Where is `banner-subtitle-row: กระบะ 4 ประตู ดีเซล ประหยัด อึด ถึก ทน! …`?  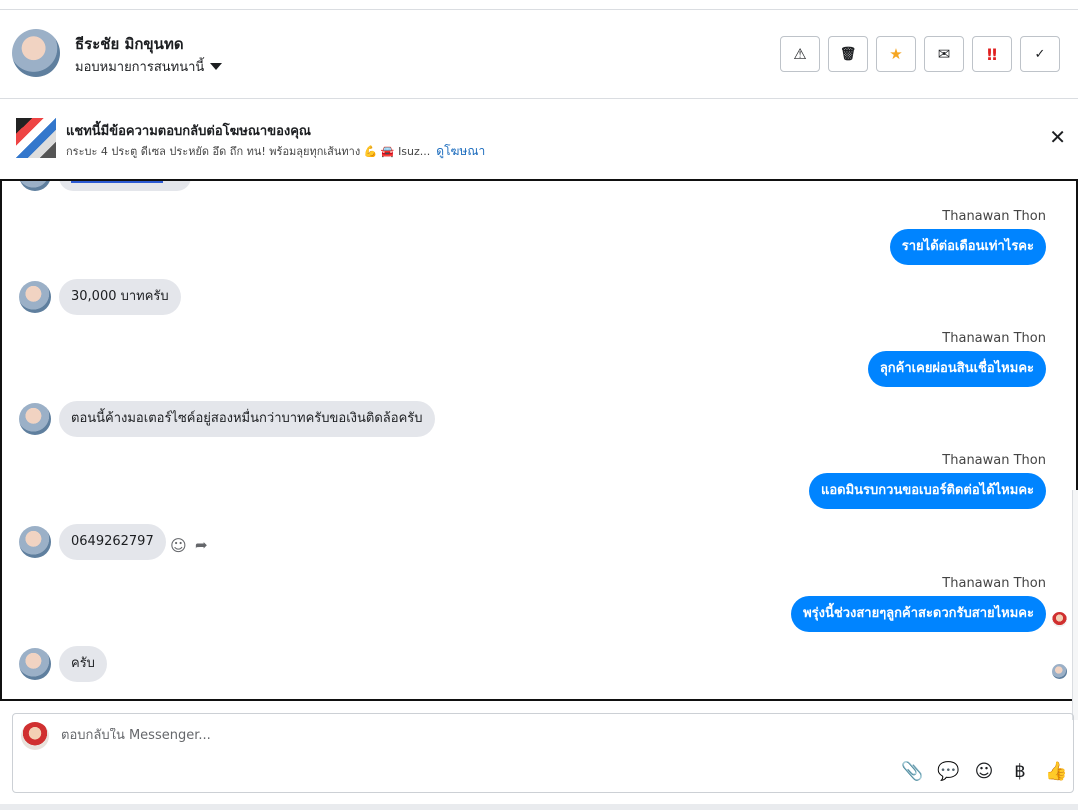
banner-subtitle-row: กระบะ 4 ประตู ดีเซล ประหยัด อึด ถึก ทน! … is located at coordinates (275, 151).